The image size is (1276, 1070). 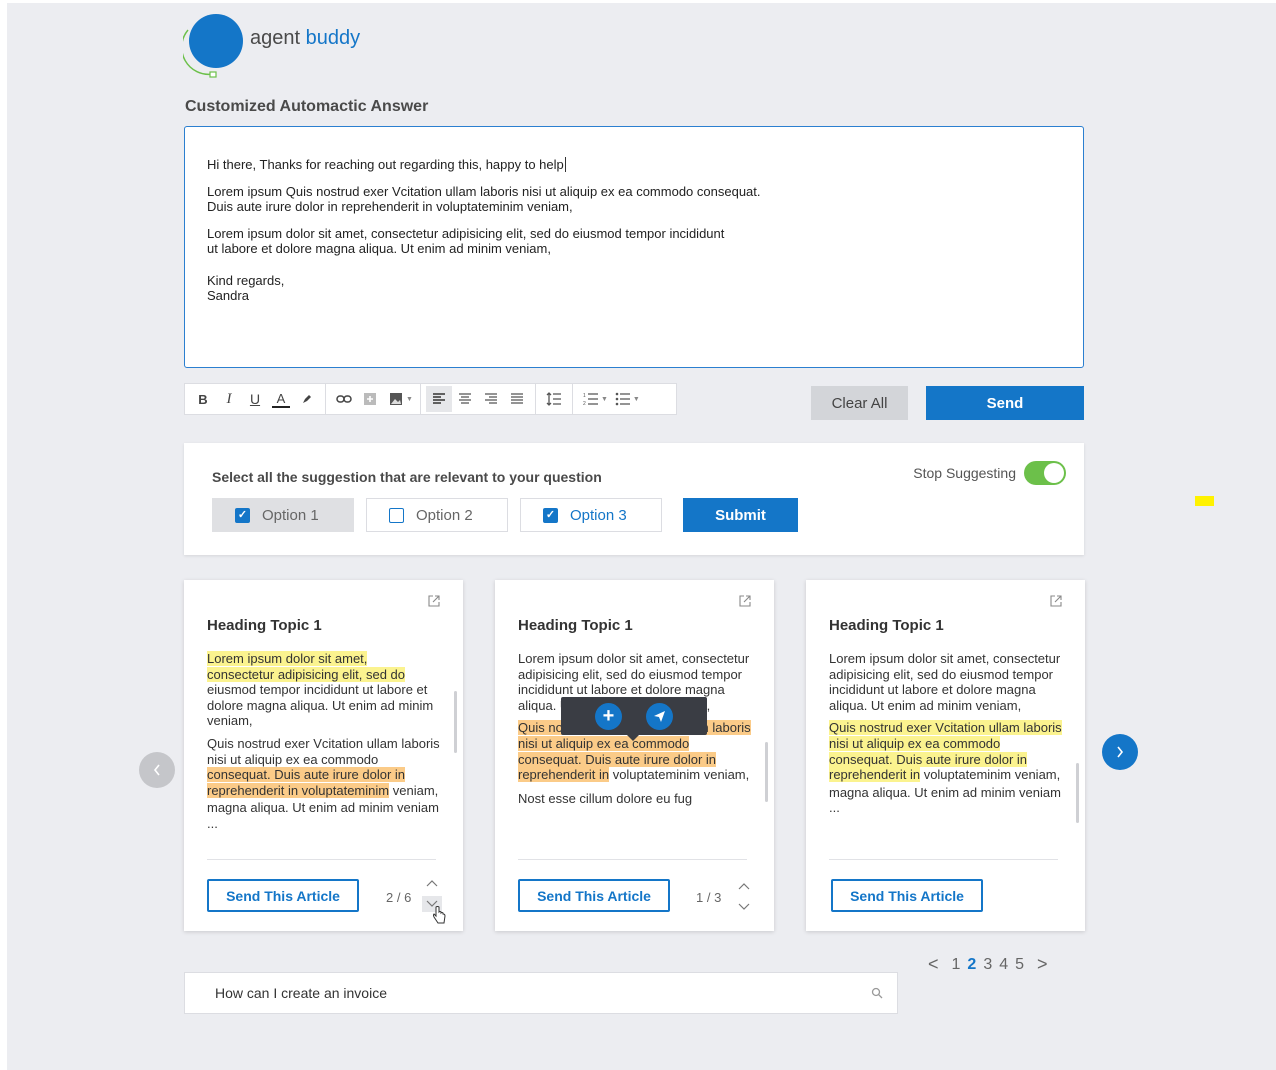 I want to click on underline-button: U, so click(x=255, y=399).